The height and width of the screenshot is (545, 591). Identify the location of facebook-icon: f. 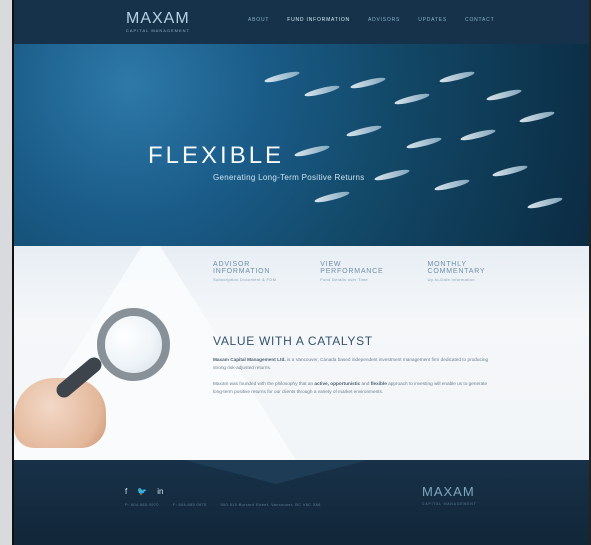
(126, 491).